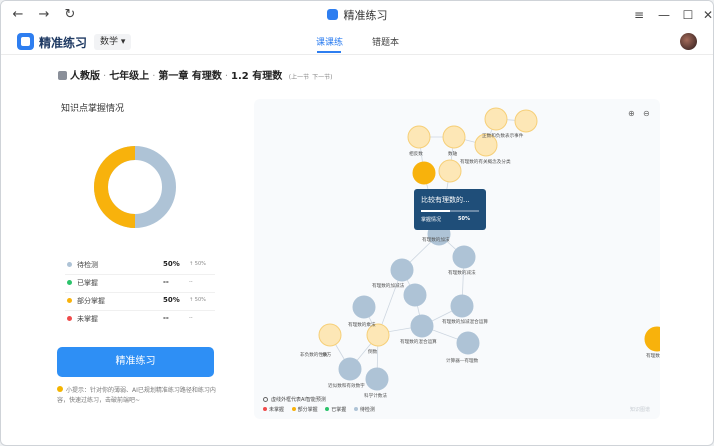 The height and width of the screenshot is (446, 714). Describe the element at coordinates (109, 42) in the screenshot. I see `subject-select-value: 数学` at that location.